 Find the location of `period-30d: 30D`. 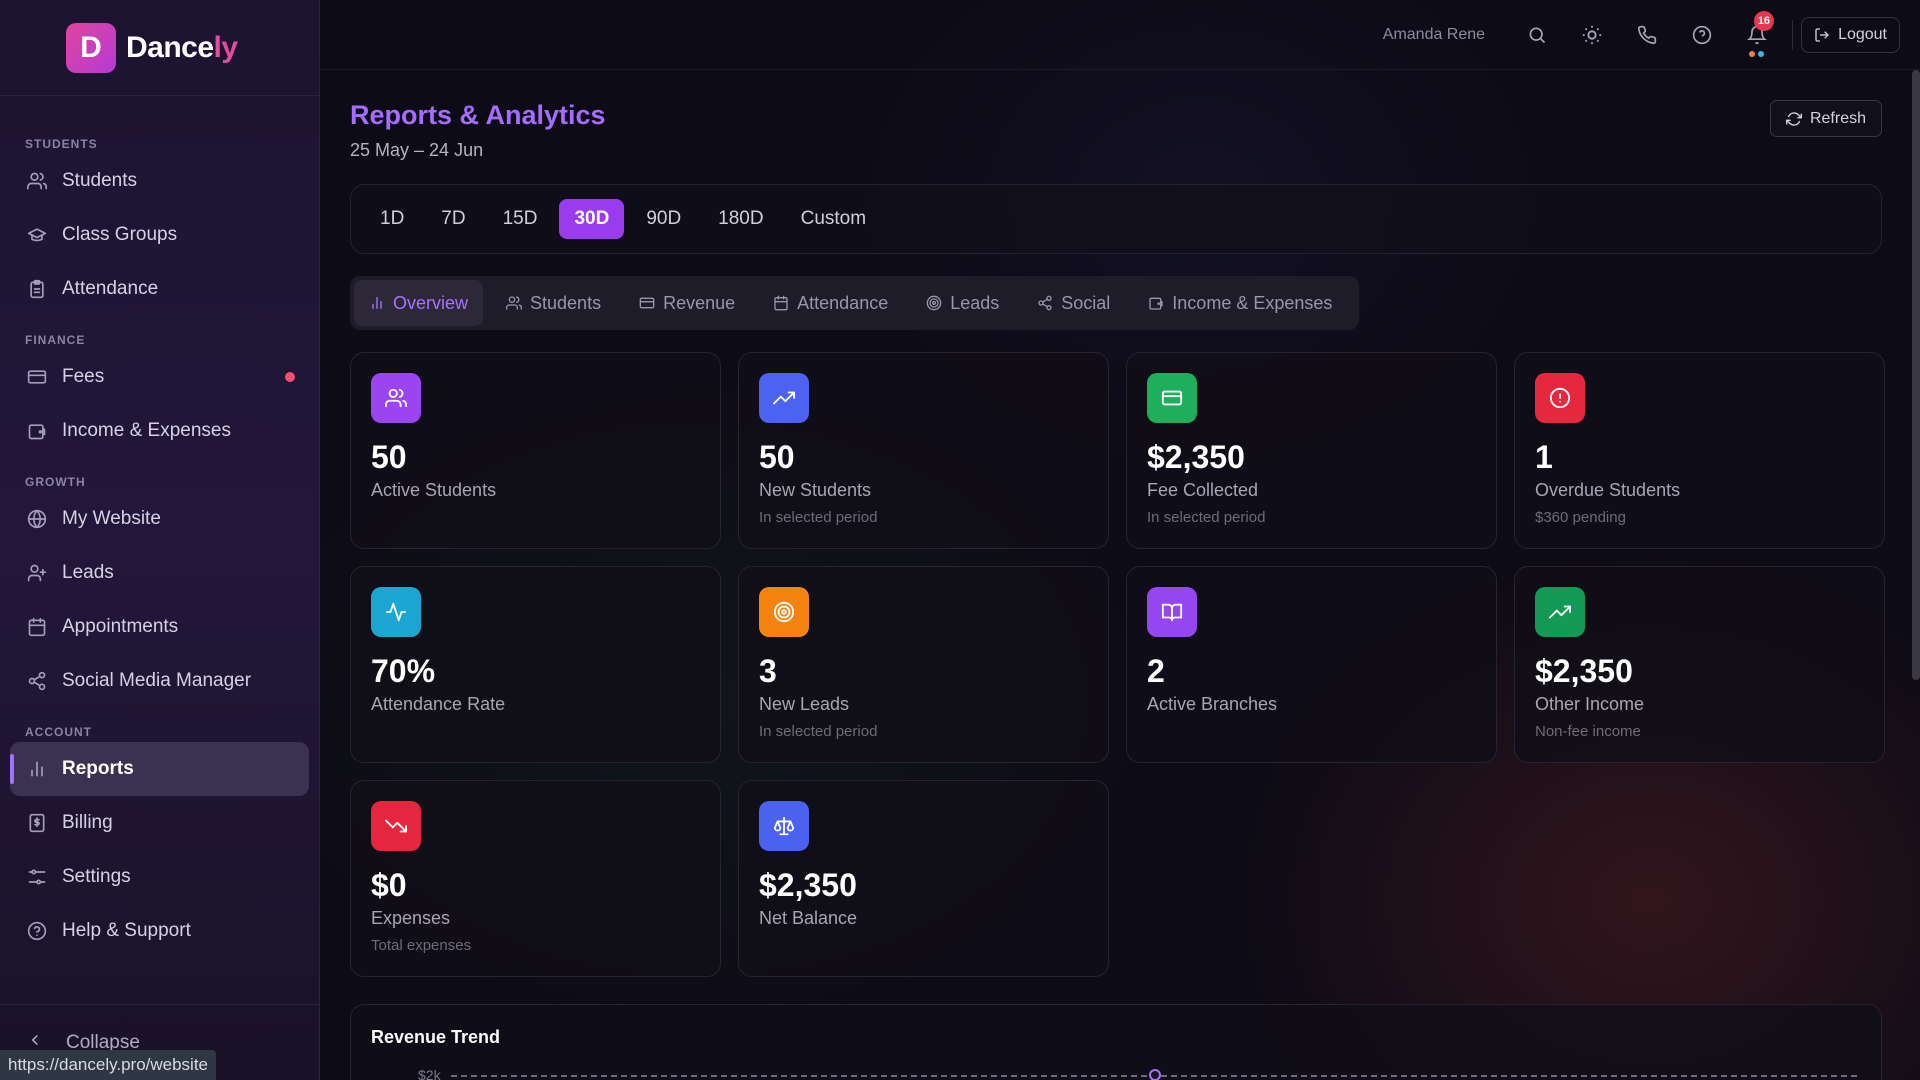

period-30d: 30D is located at coordinates (592, 219).